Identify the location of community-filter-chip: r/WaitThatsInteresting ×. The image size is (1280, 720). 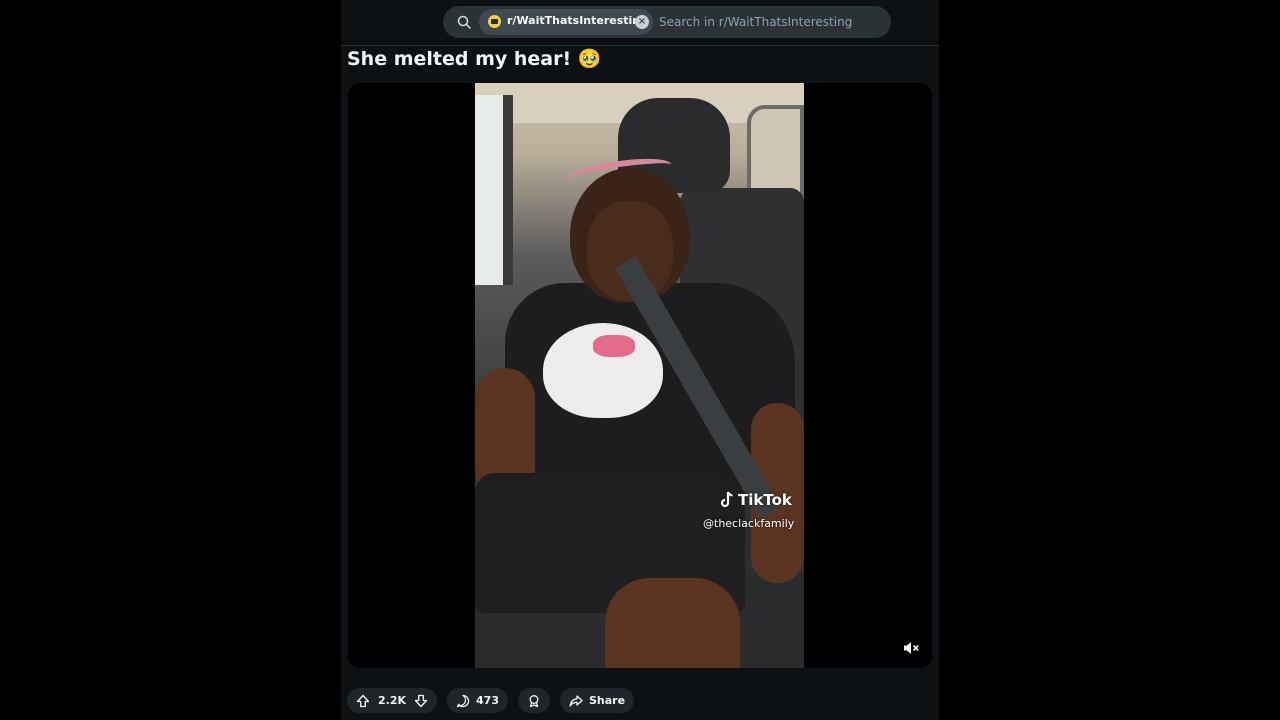
(566, 22).